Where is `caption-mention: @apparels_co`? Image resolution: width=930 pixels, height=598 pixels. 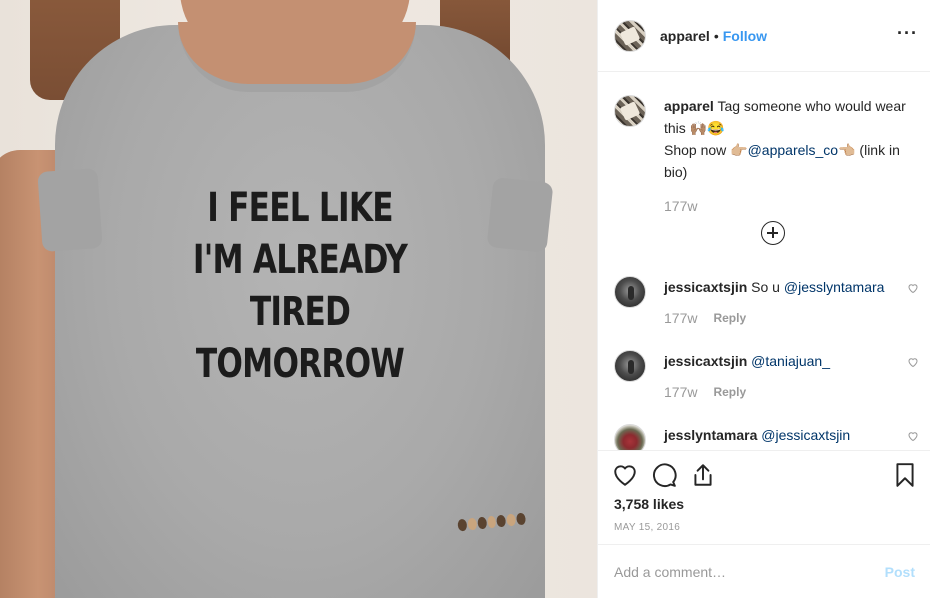
caption-mention: @apparels_co is located at coordinates (793, 150).